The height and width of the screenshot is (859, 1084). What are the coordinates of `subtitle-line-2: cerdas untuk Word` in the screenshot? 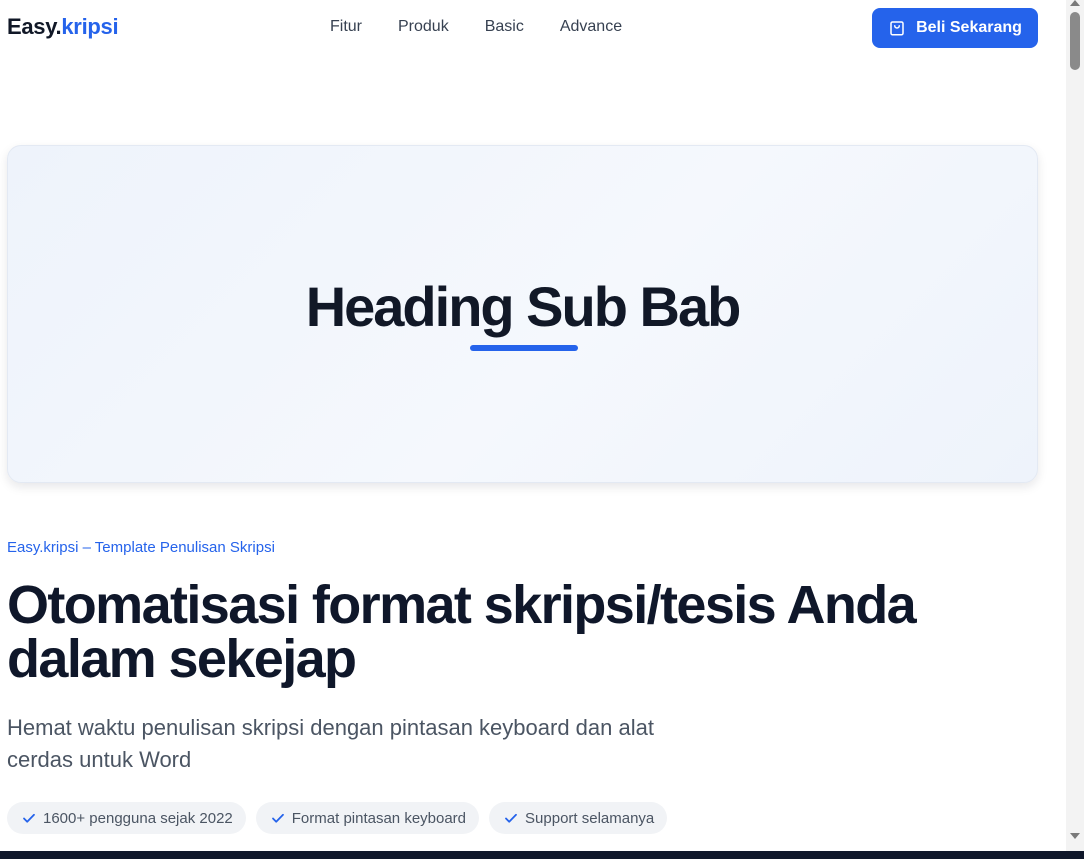 It's located at (99, 759).